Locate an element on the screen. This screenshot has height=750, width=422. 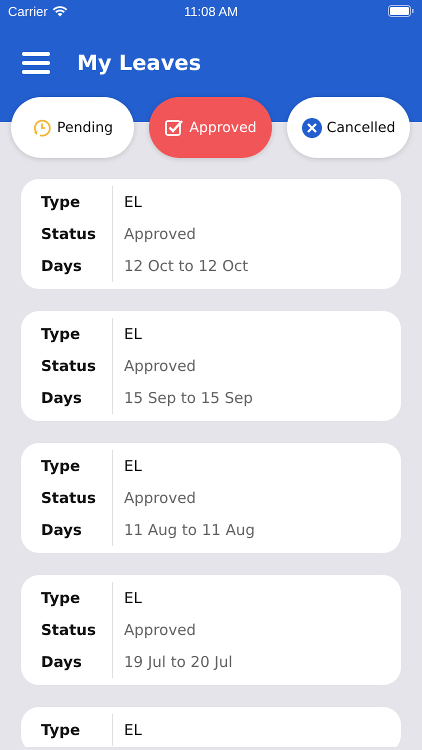
wifi-icon is located at coordinates (60, 11).